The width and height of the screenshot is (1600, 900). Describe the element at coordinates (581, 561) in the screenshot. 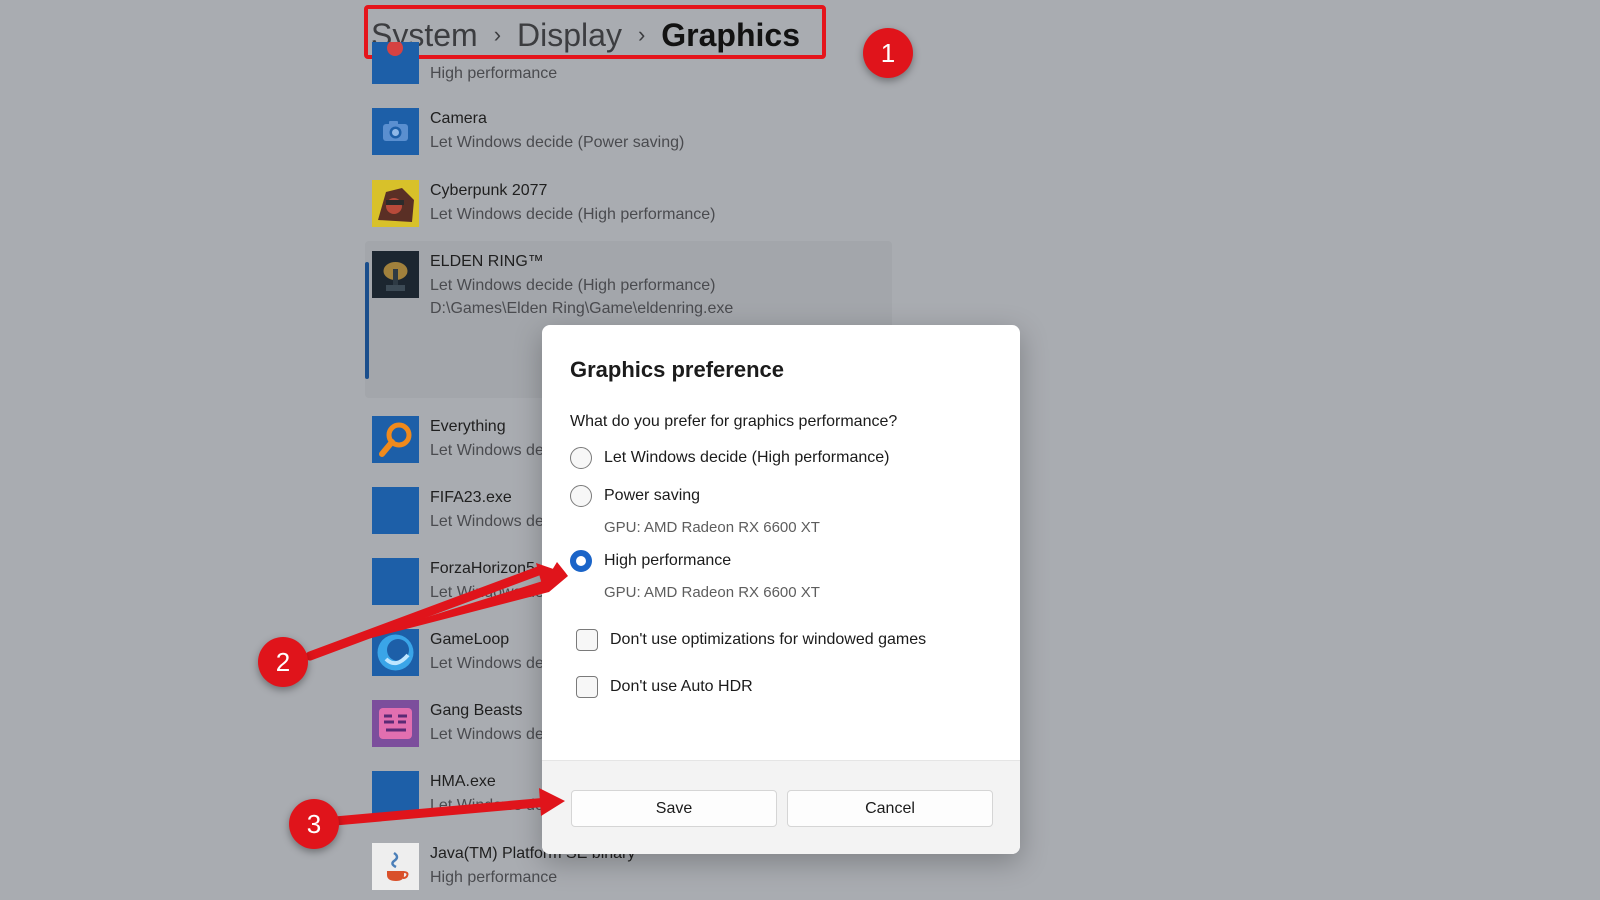

I see `radio-button-selected` at that location.